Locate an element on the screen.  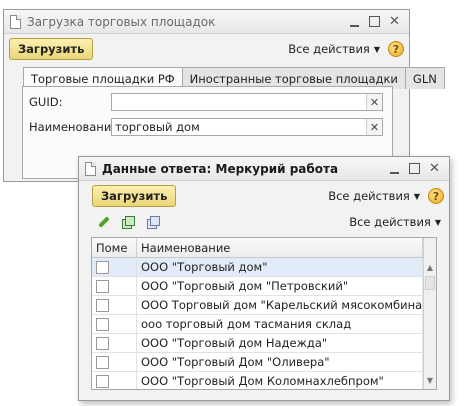
name-cell: ООО "Торговый Дом "Оливера" is located at coordinates (280, 362).